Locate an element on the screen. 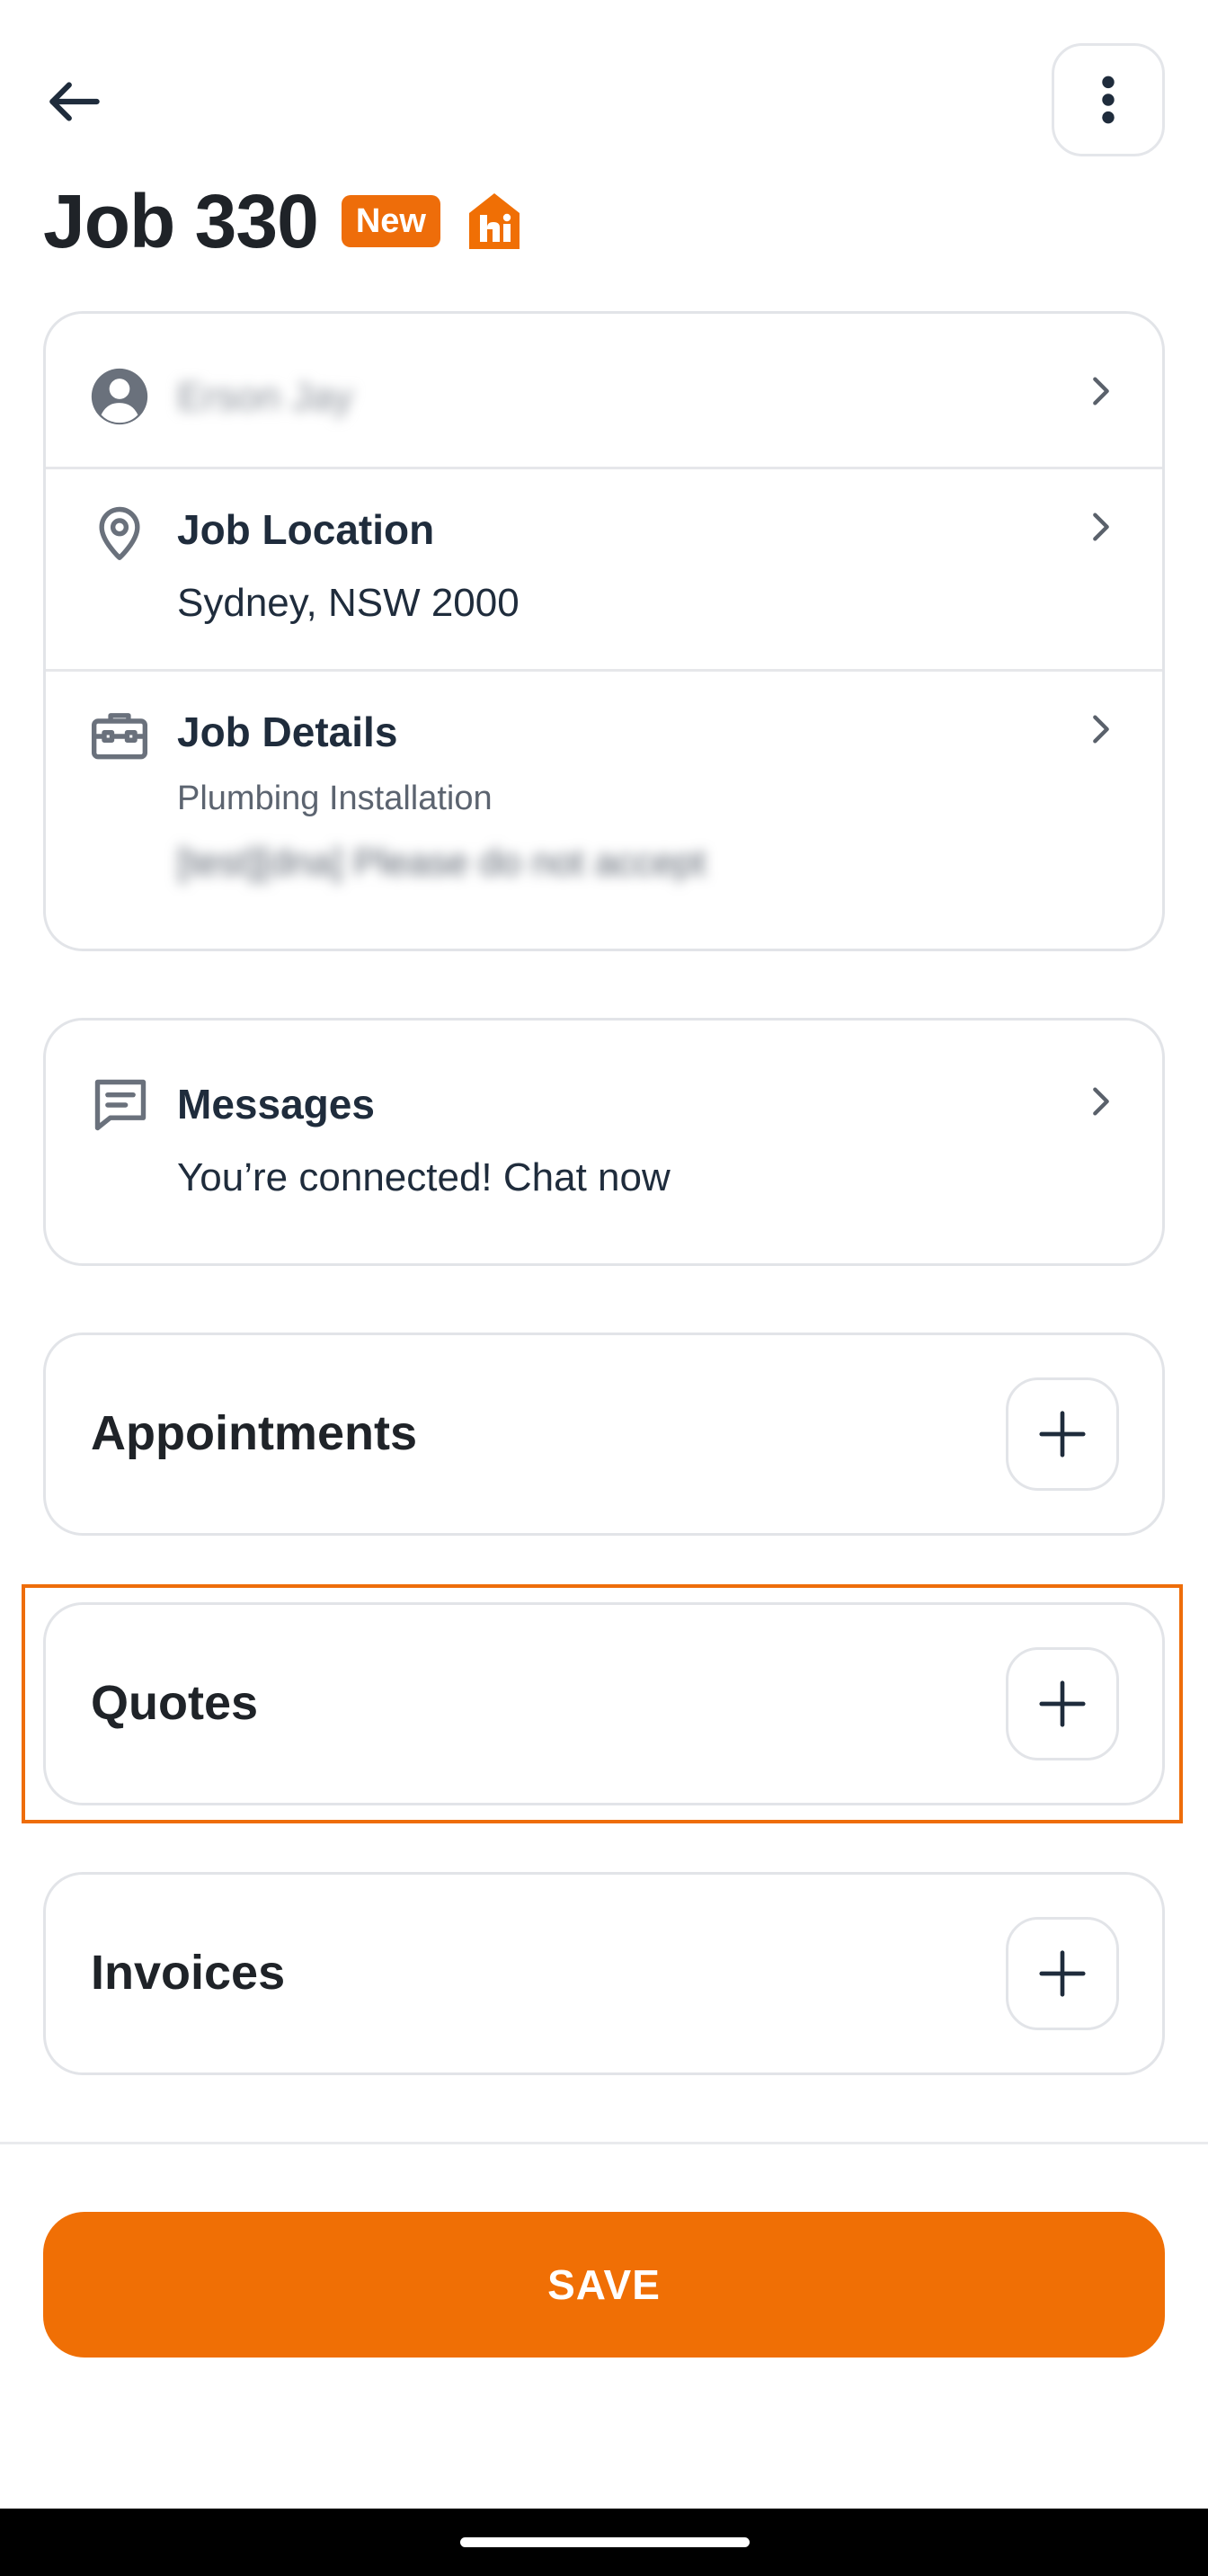 This screenshot has width=1208, height=2576. customer-row: Erson Jay is located at coordinates (604, 390).